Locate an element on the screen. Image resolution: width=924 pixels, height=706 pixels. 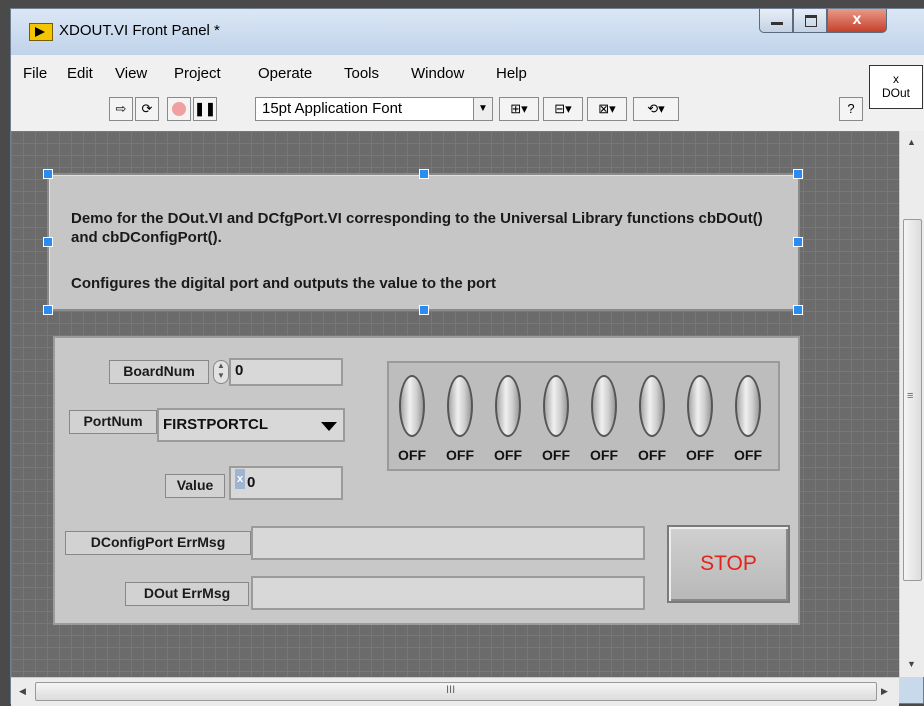
vertical-scroll-thumb: ≡ is located at coordinates (912, 400).